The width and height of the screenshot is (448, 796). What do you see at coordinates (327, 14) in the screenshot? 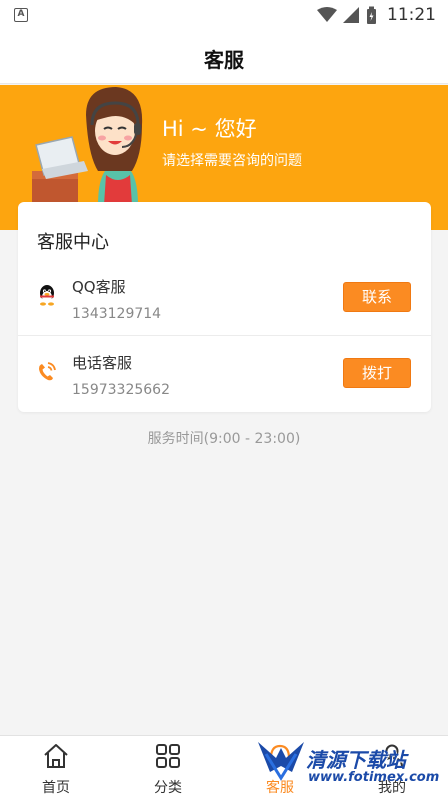
I see `wifi-icon` at bounding box center [327, 14].